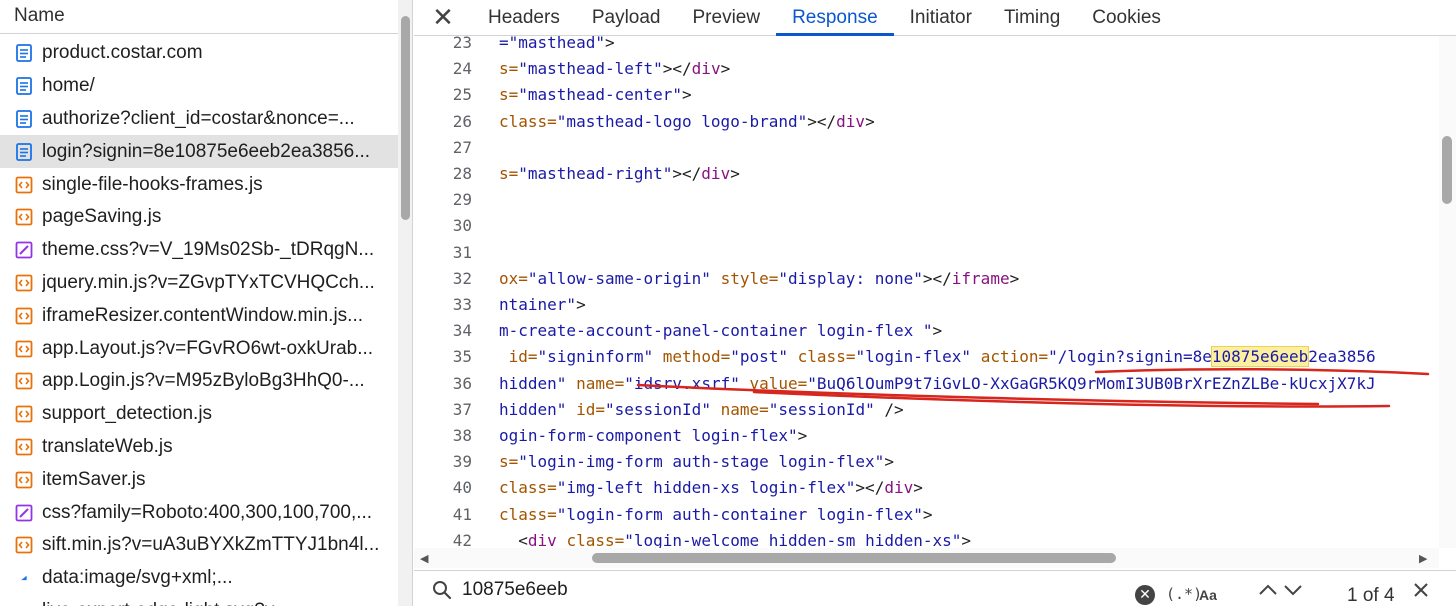  I want to click on line-number: 41, so click(462, 514).